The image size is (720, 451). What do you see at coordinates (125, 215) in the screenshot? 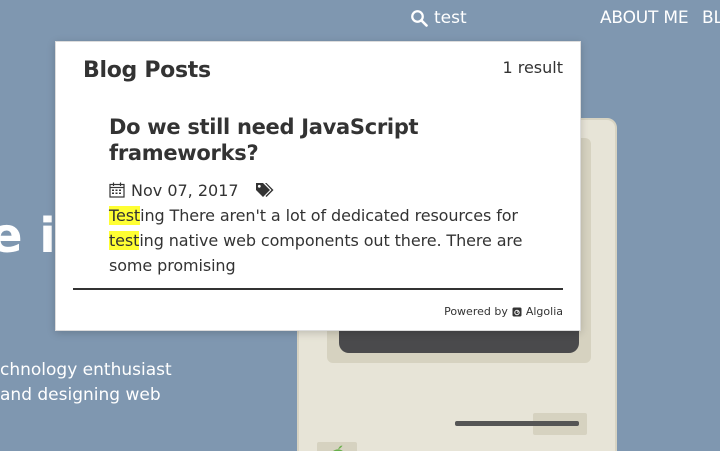
I see `match-highlight: Test` at bounding box center [125, 215].